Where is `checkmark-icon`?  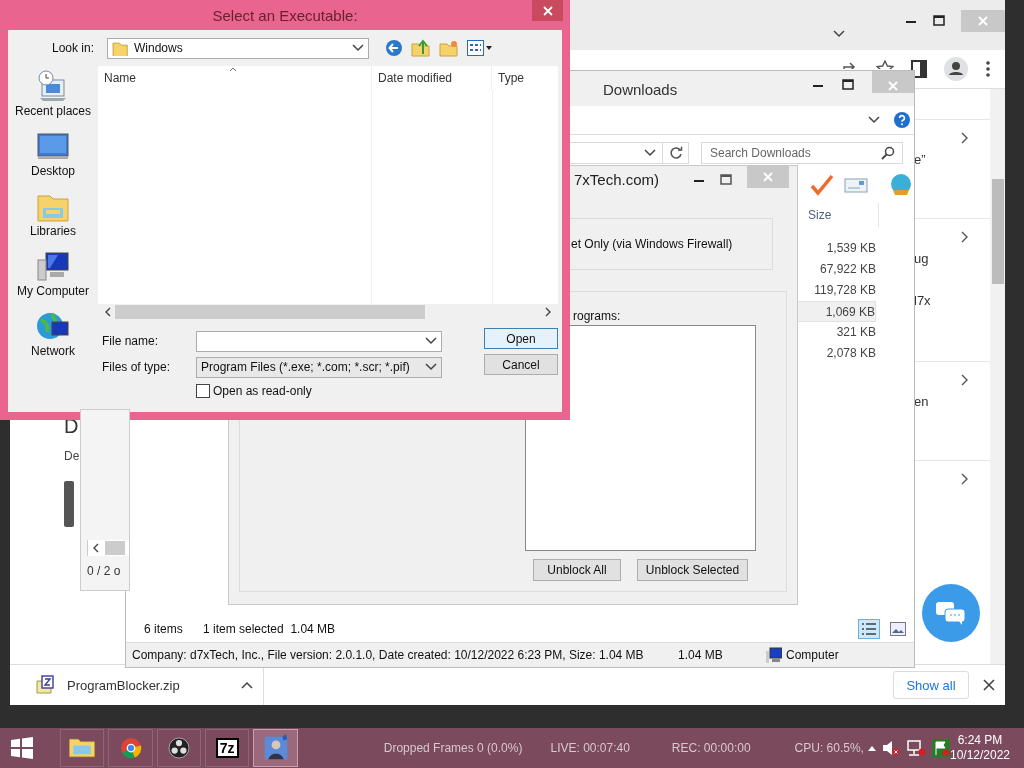
checkmark-icon is located at coordinates (822, 185).